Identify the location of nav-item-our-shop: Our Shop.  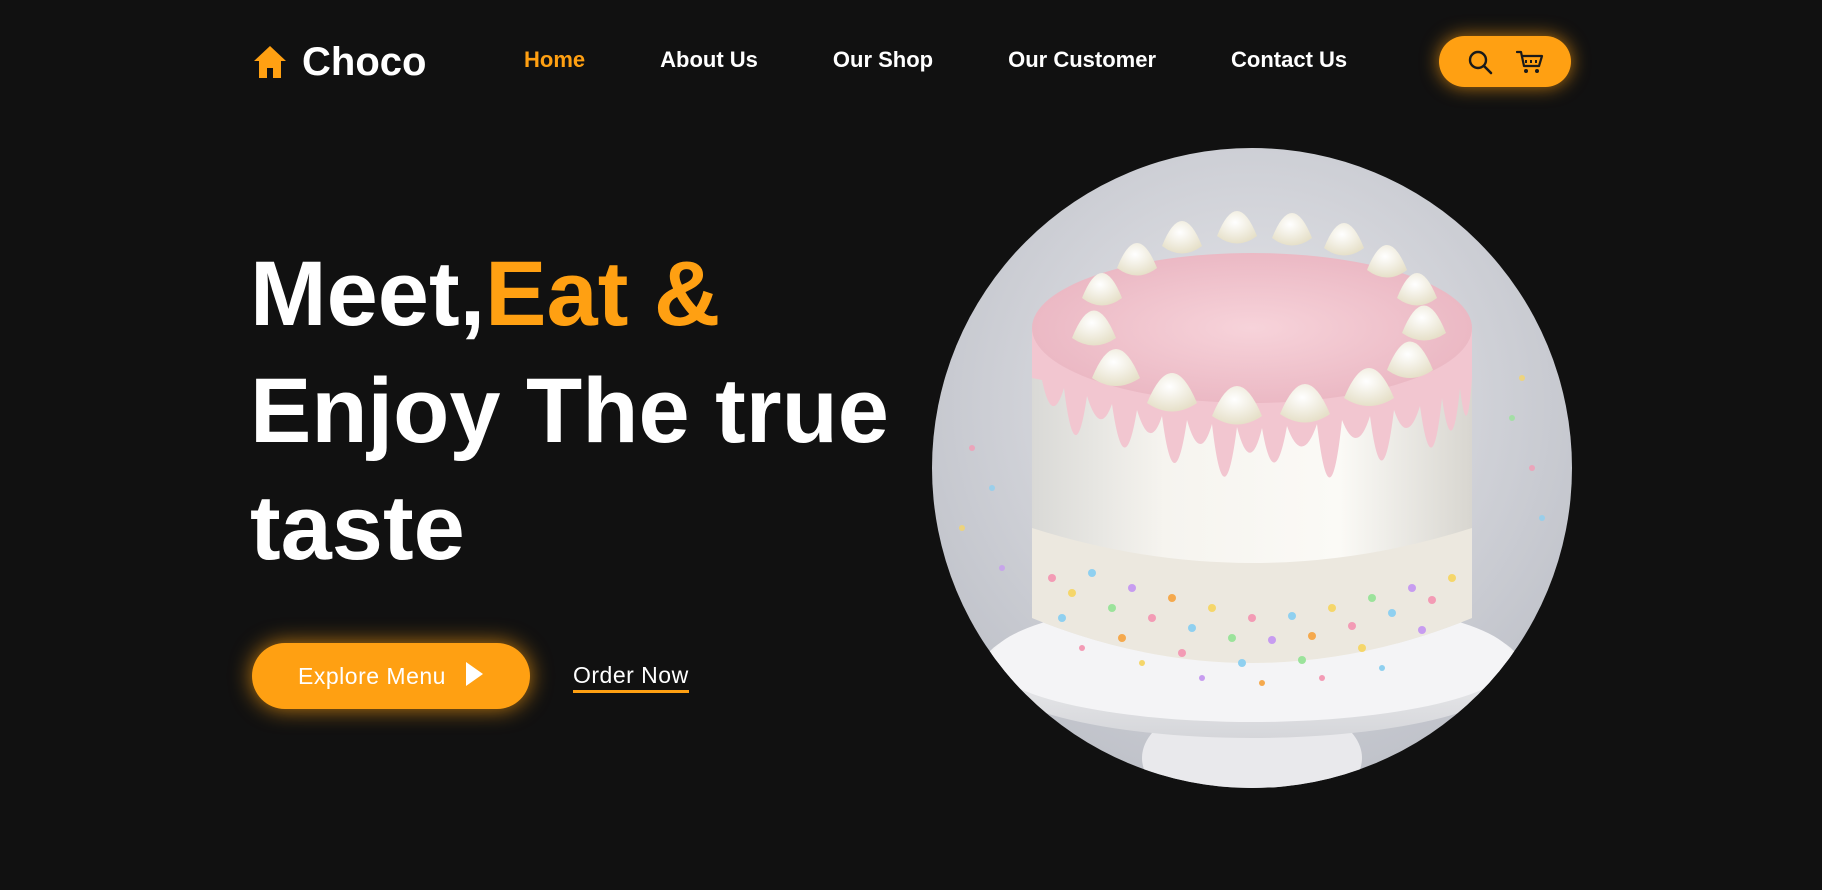
(883, 60).